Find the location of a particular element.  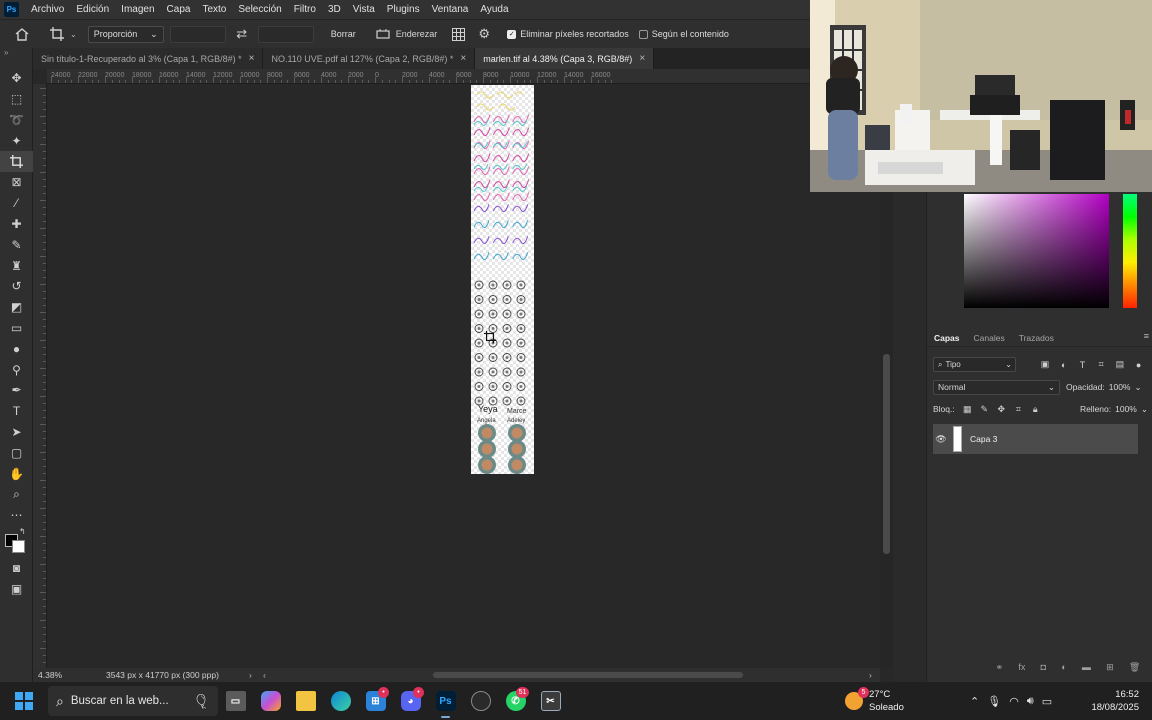

fx-icon: fx is located at coordinates (1021, 670).